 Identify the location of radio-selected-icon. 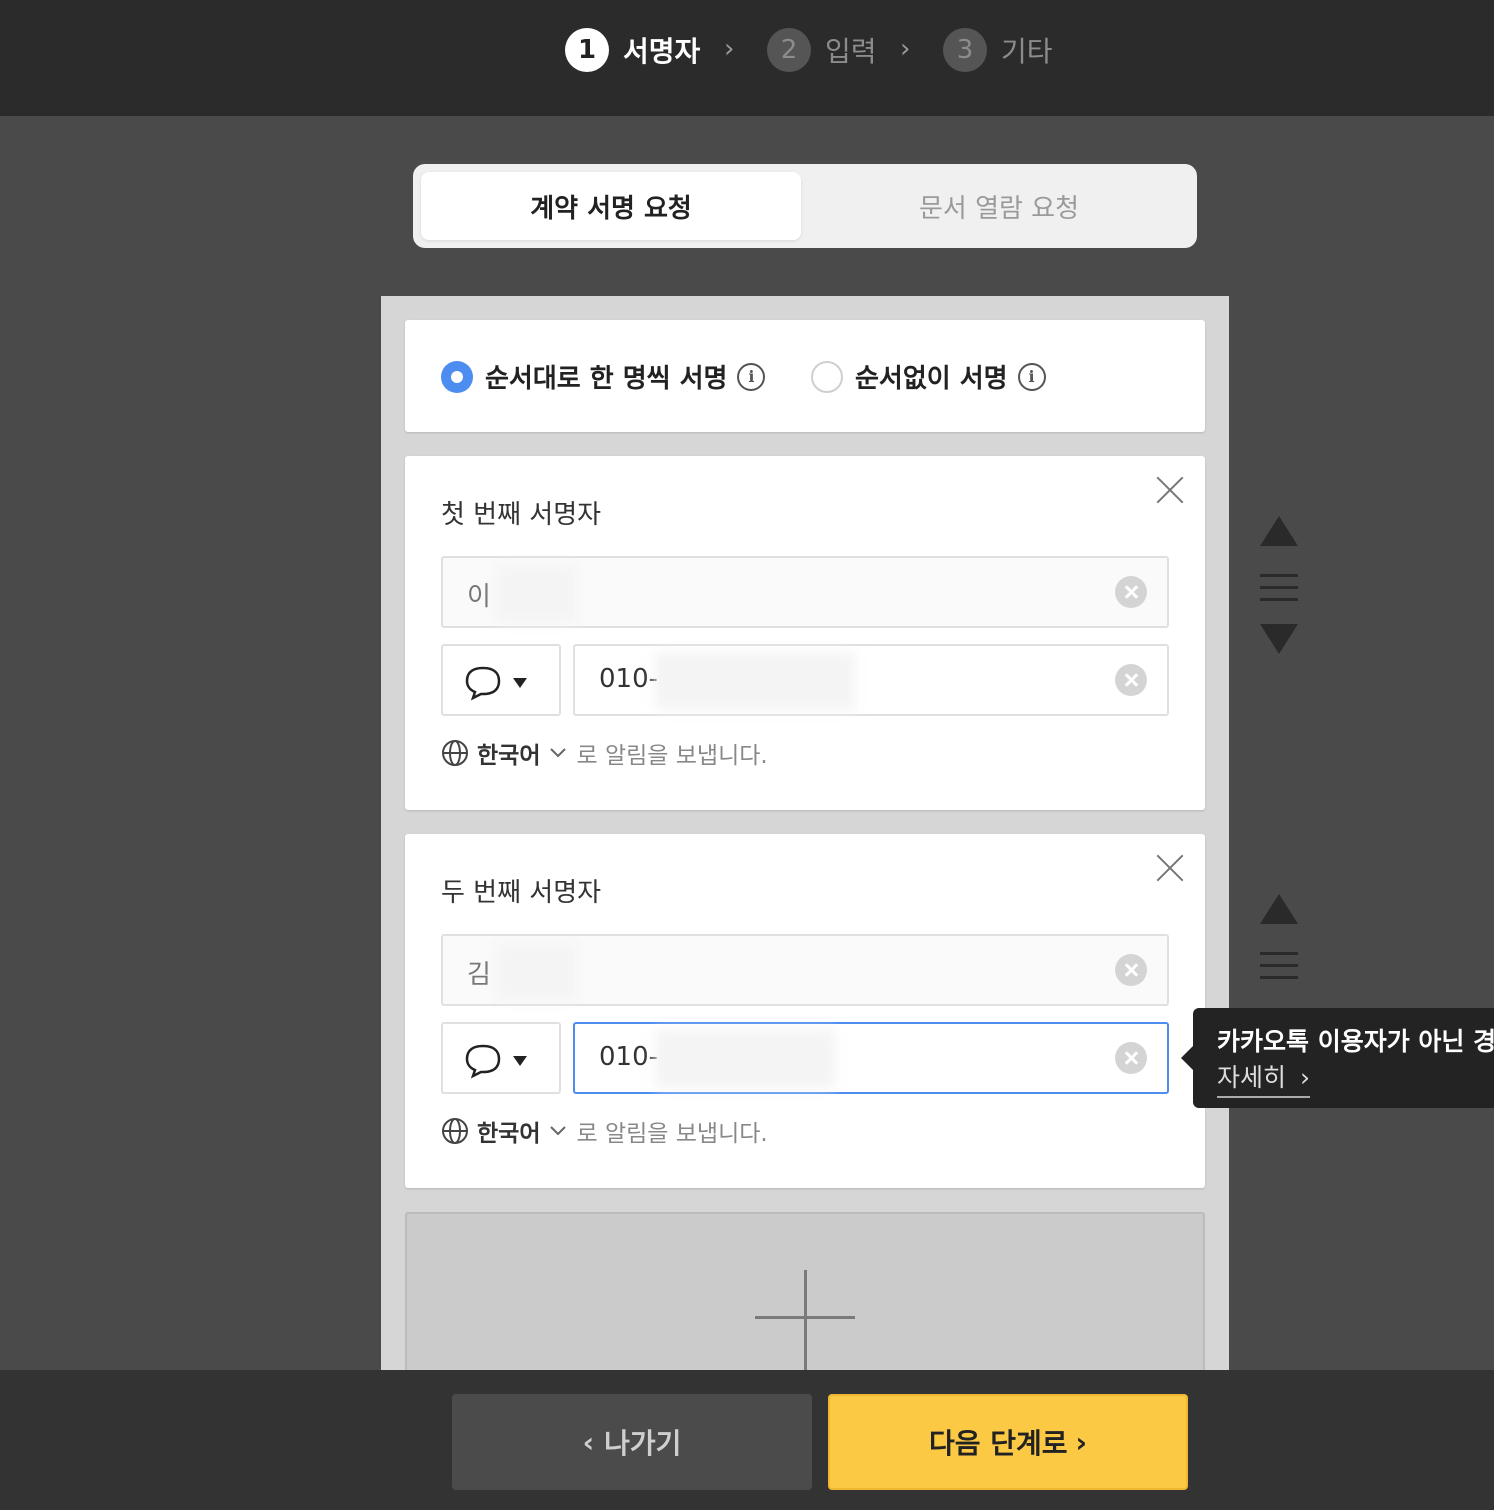
(457, 376).